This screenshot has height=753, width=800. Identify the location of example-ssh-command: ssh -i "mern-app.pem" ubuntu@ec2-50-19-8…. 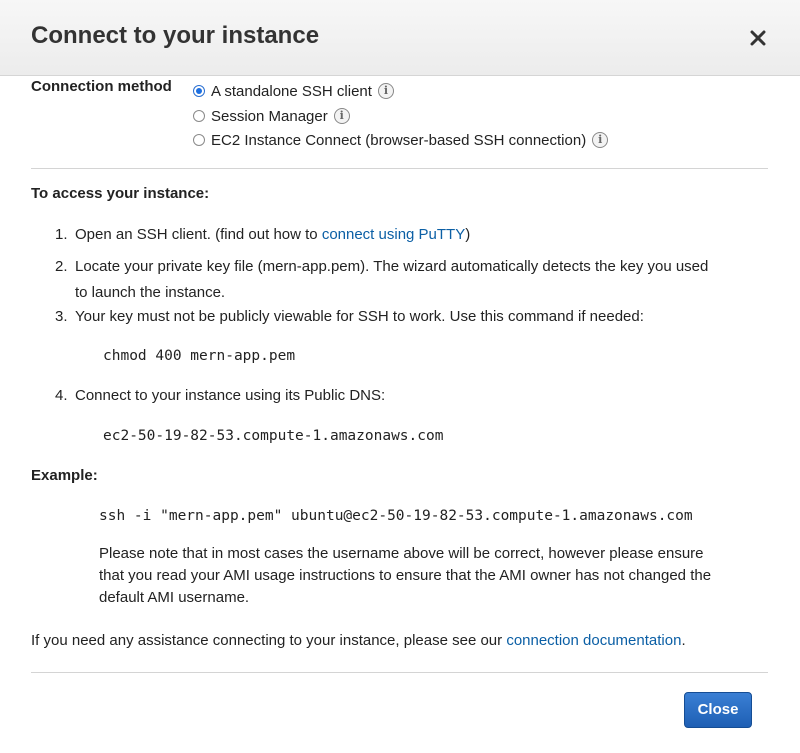
(396, 516).